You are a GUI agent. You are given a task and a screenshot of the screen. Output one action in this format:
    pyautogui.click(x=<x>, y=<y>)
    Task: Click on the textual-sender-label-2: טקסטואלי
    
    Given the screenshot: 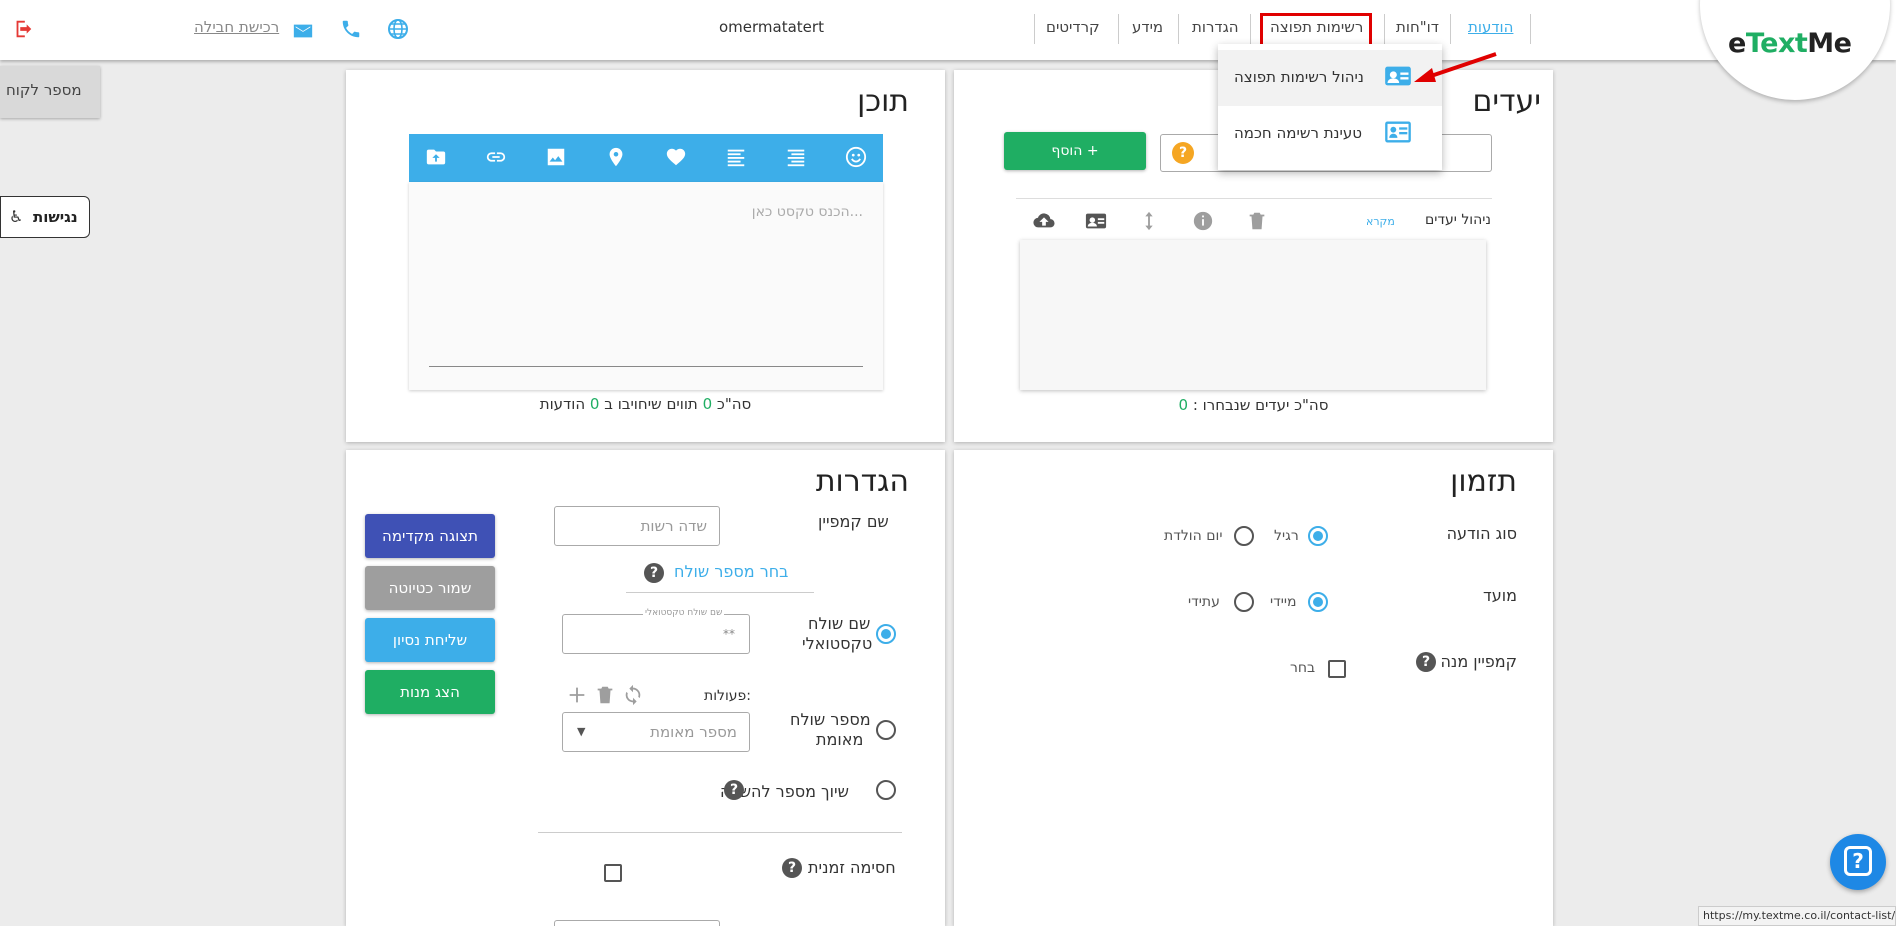 What is the action you would take?
    pyautogui.click(x=837, y=643)
    